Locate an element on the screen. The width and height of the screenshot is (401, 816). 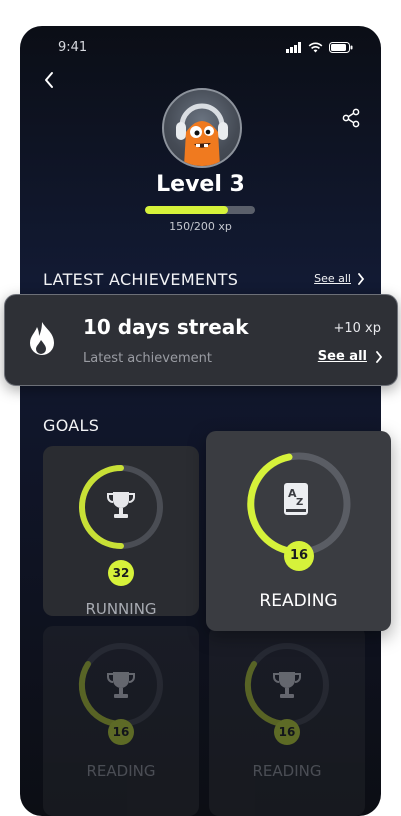
book-az-icon: A Z is located at coordinates (296, 499).